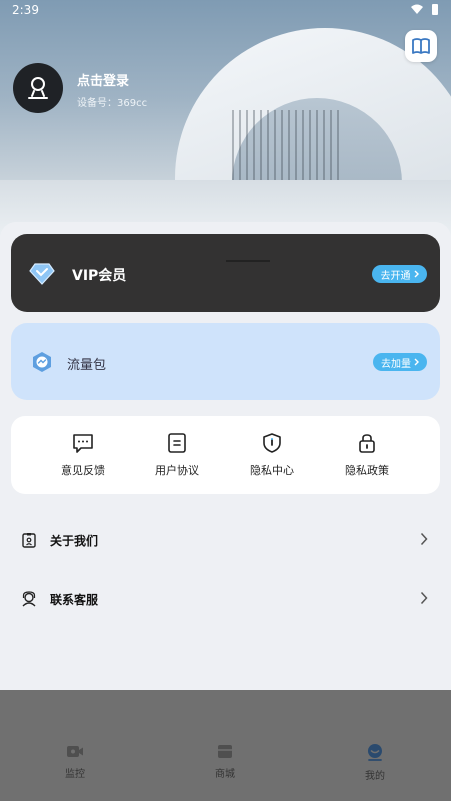  I want to click on avatar, so click(38, 88).